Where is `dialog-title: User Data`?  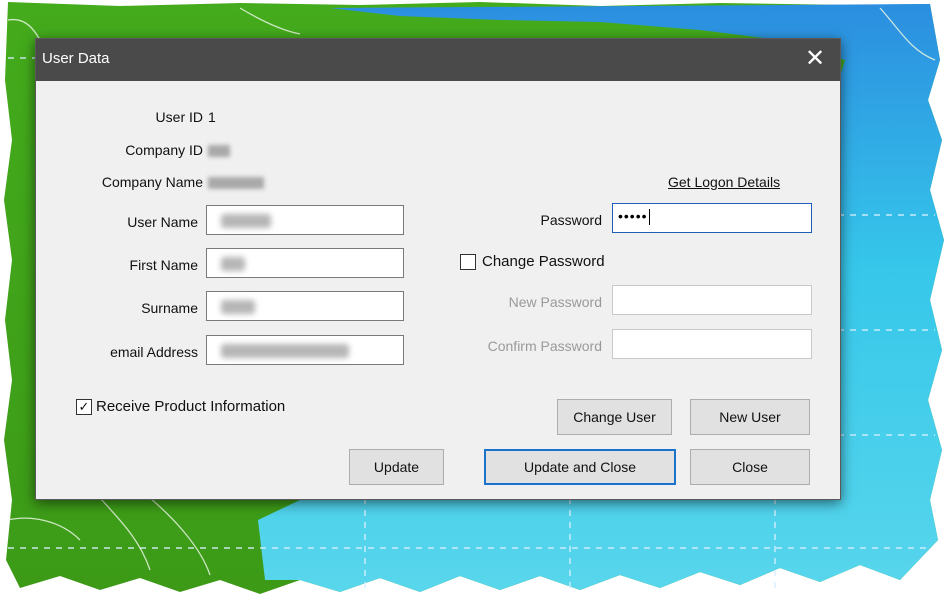 dialog-title: User Data is located at coordinates (76, 58).